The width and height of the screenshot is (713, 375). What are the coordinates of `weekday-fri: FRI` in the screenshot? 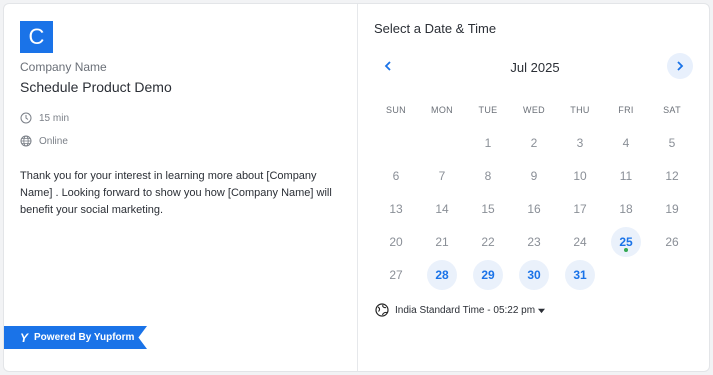 It's located at (626, 110).